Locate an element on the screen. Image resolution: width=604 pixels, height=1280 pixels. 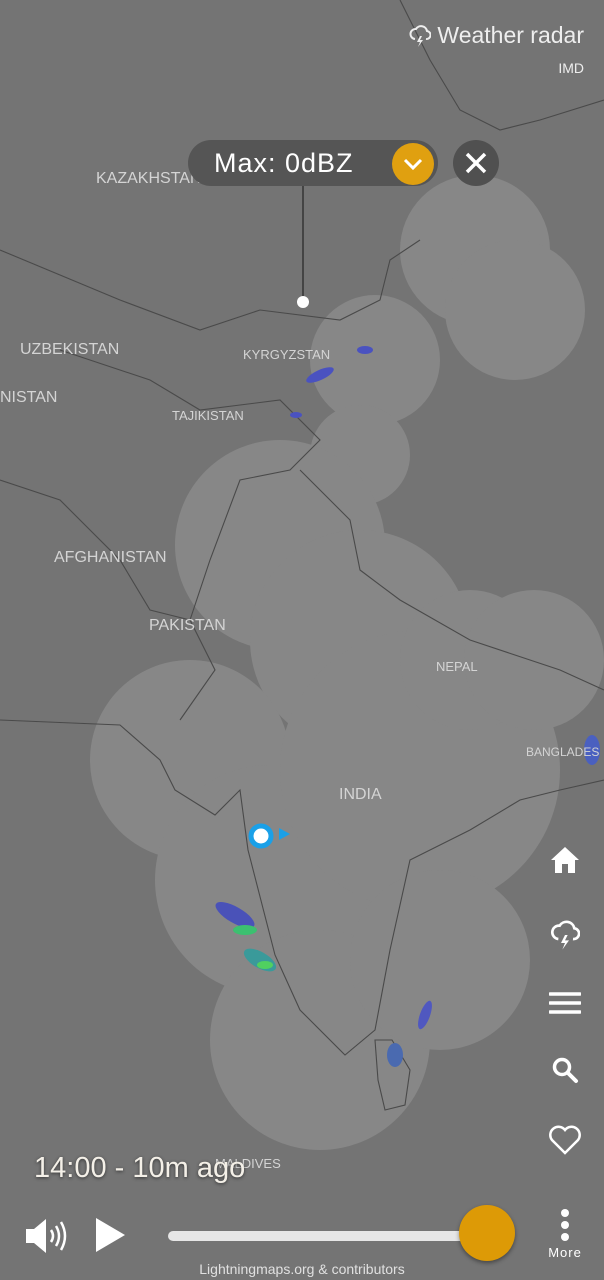
more-label: More is located at coordinates (565, 1252).